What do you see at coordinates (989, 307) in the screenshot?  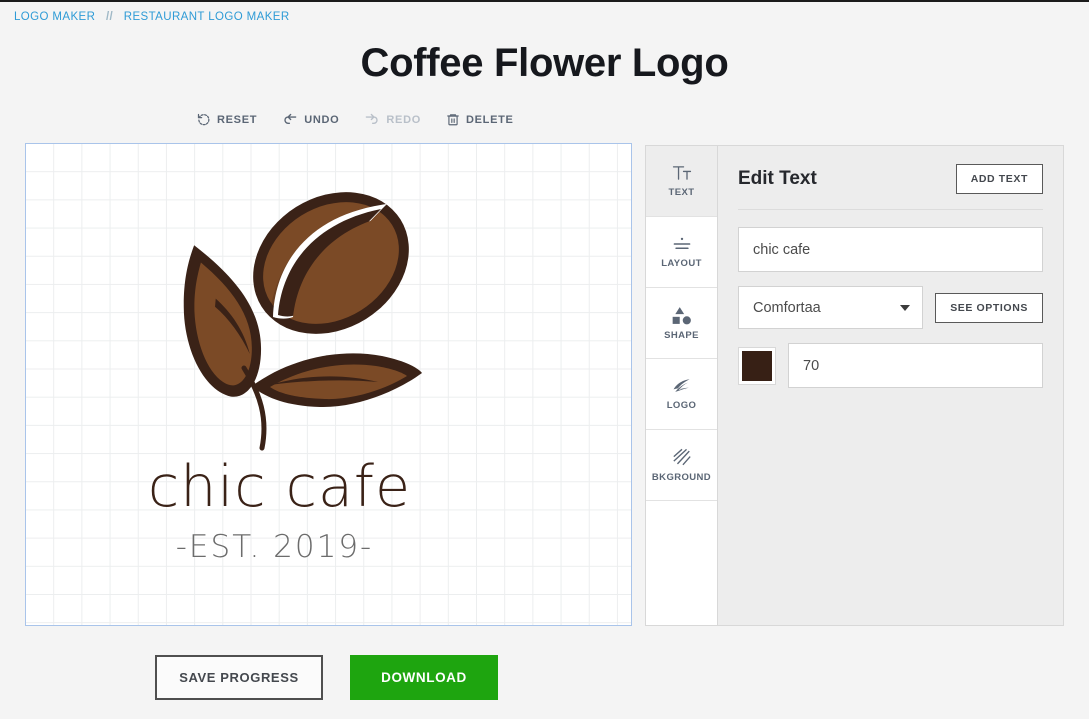 I see `see-options-button: SEE OPTIONS` at bounding box center [989, 307].